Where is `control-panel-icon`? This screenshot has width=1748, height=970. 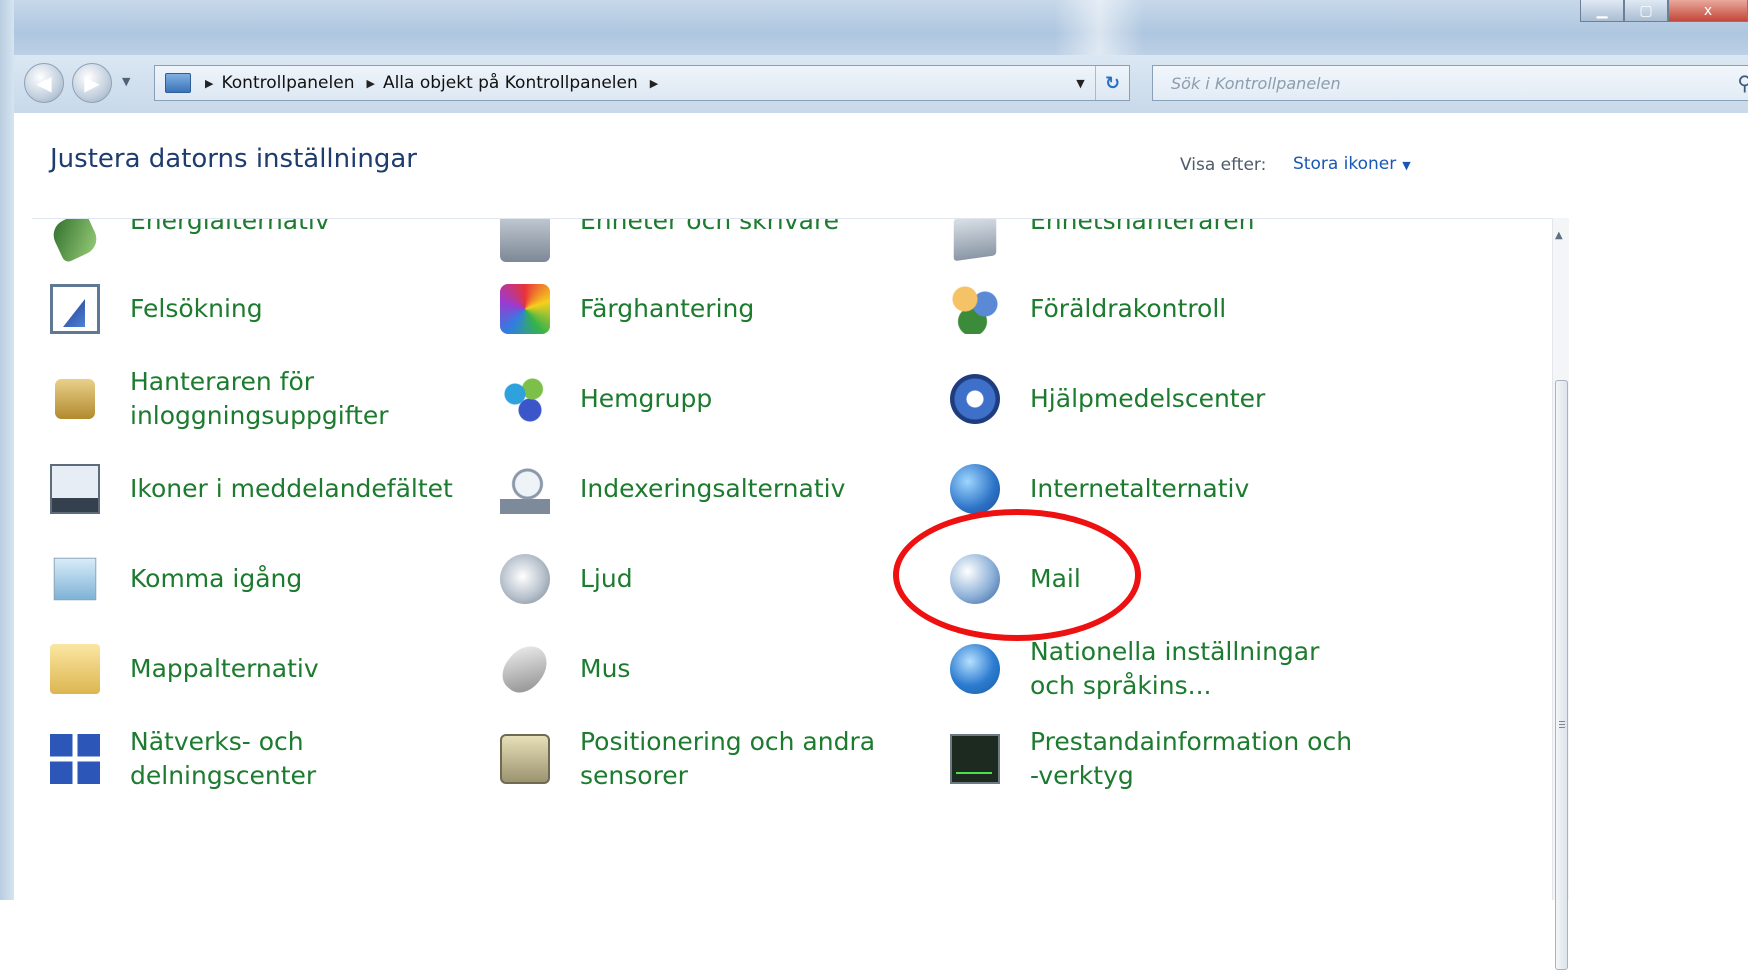 control-panel-icon is located at coordinates (178, 83).